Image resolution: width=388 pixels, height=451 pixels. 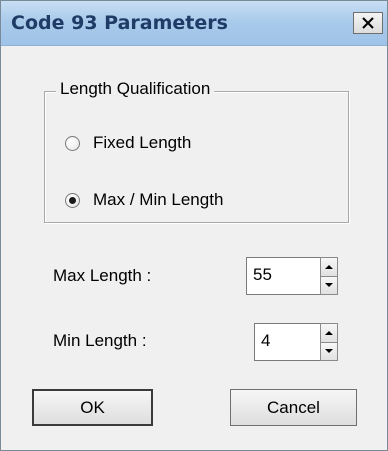 What do you see at coordinates (293, 407) in the screenshot?
I see `cancel-button: Cancel` at bounding box center [293, 407].